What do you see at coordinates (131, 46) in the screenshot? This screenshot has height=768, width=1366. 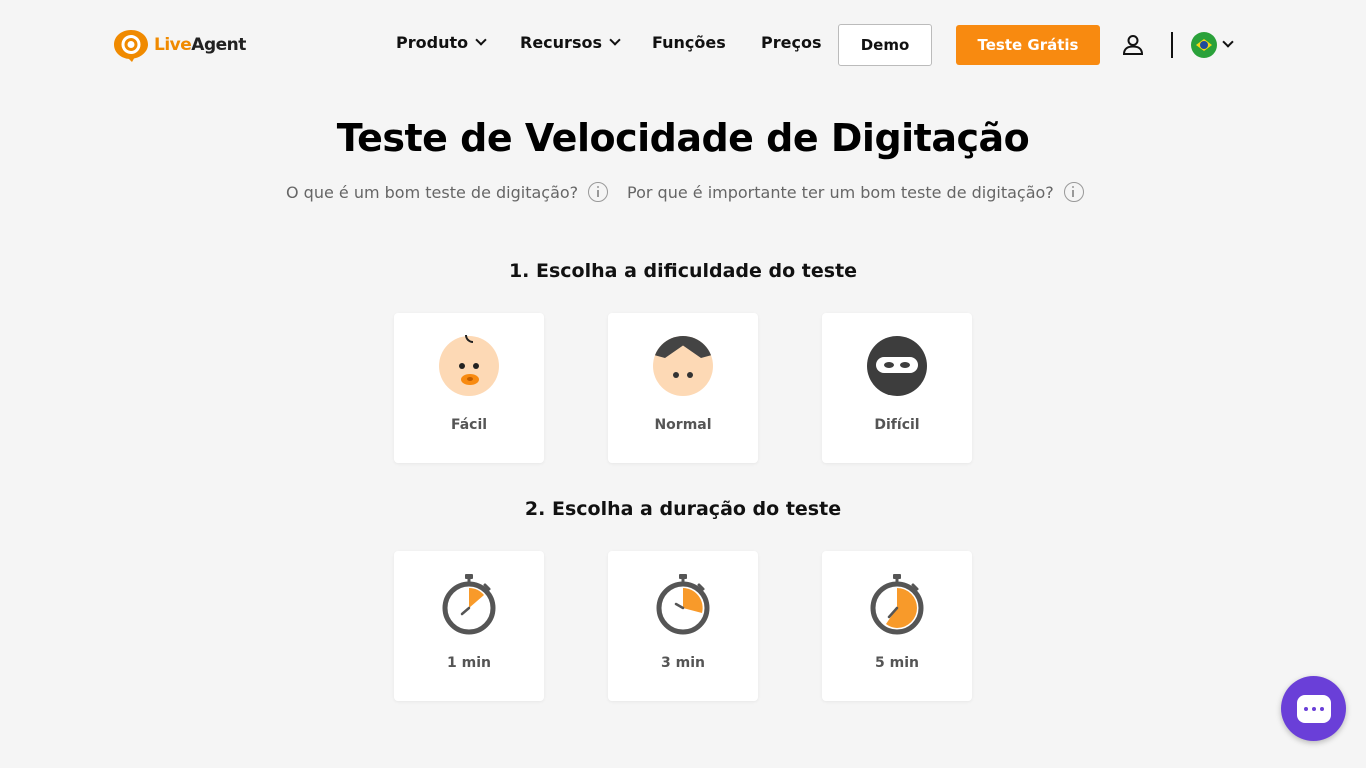 I see `liveagent-logo-icon` at bounding box center [131, 46].